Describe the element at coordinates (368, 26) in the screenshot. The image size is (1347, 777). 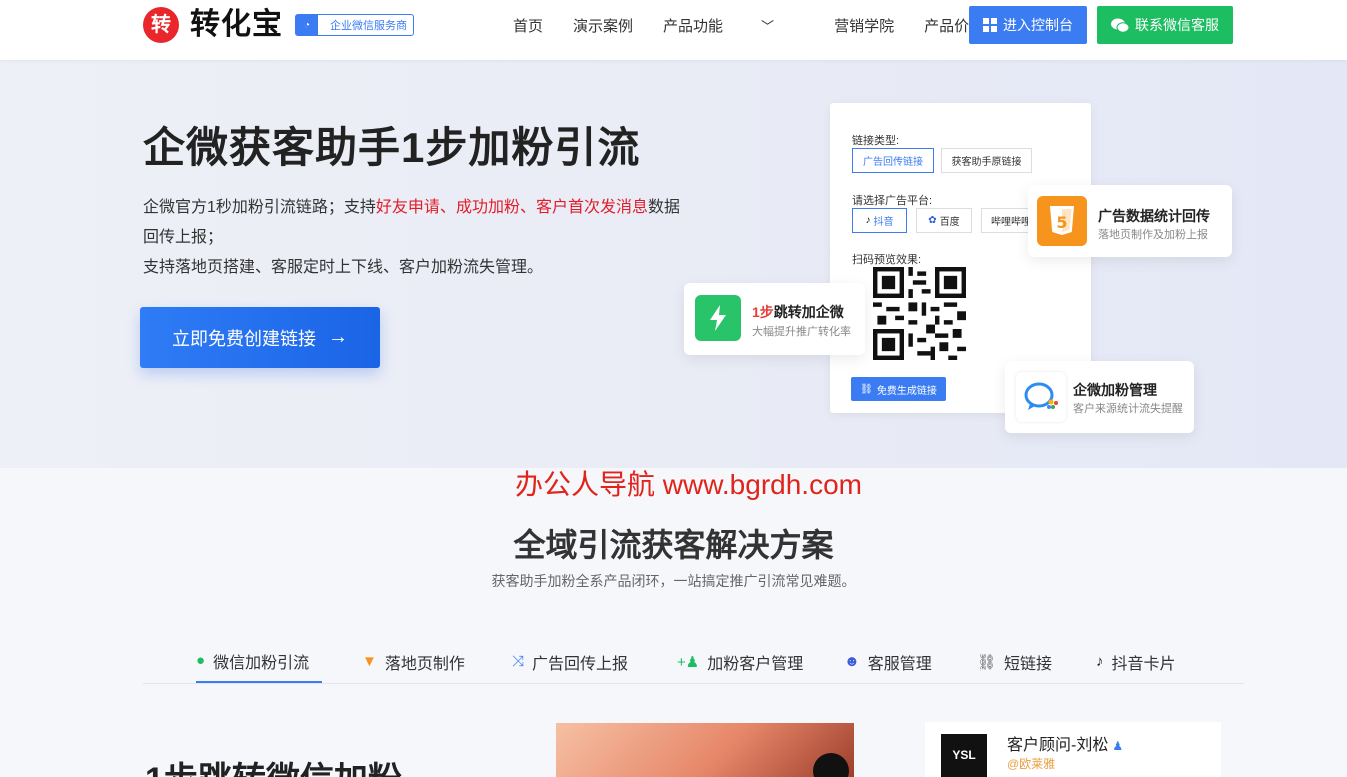
I see `badge-label: 企业微信服务商` at that location.